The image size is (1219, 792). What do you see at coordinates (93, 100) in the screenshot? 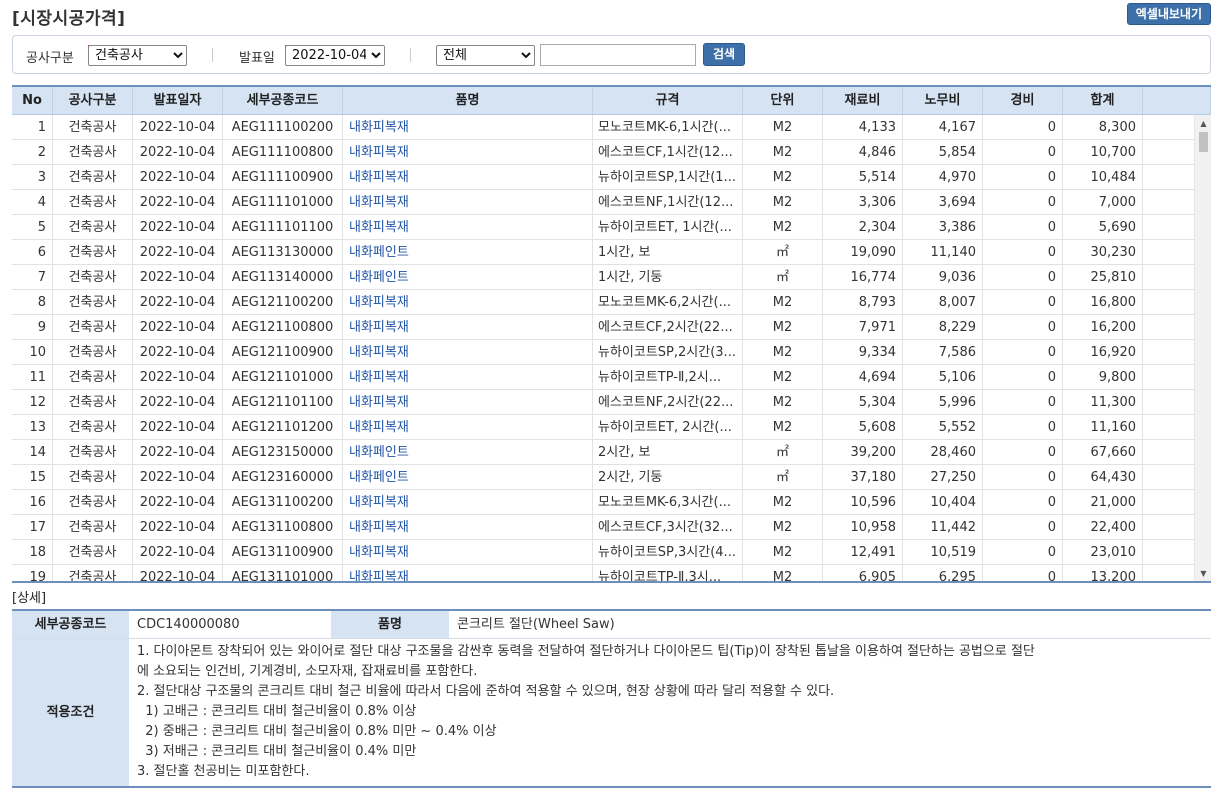
I see `col-type: 공사구분` at bounding box center [93, 100].